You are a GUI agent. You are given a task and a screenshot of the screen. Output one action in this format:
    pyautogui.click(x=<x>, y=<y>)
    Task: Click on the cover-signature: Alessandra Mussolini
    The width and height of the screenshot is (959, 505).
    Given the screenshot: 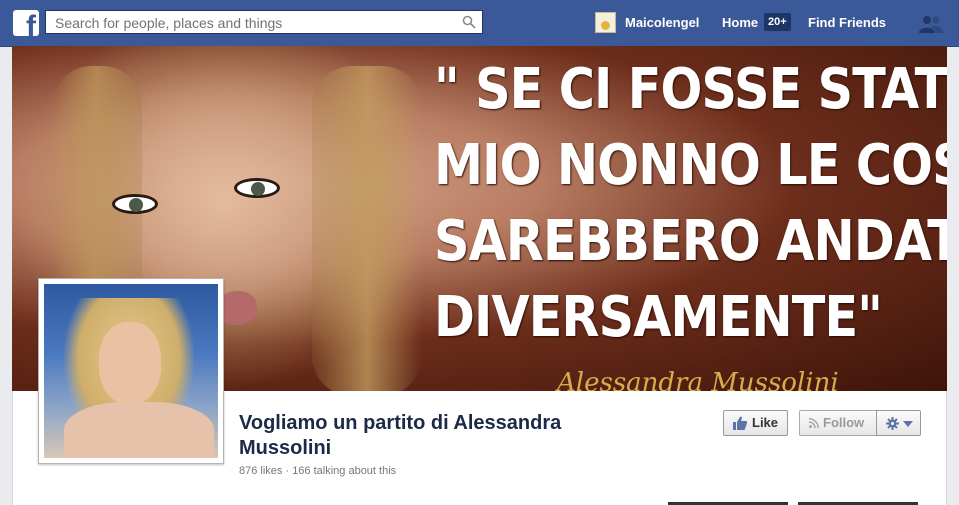 What is the action you would take?
    pyautogui.click(x=698, y=379)
    